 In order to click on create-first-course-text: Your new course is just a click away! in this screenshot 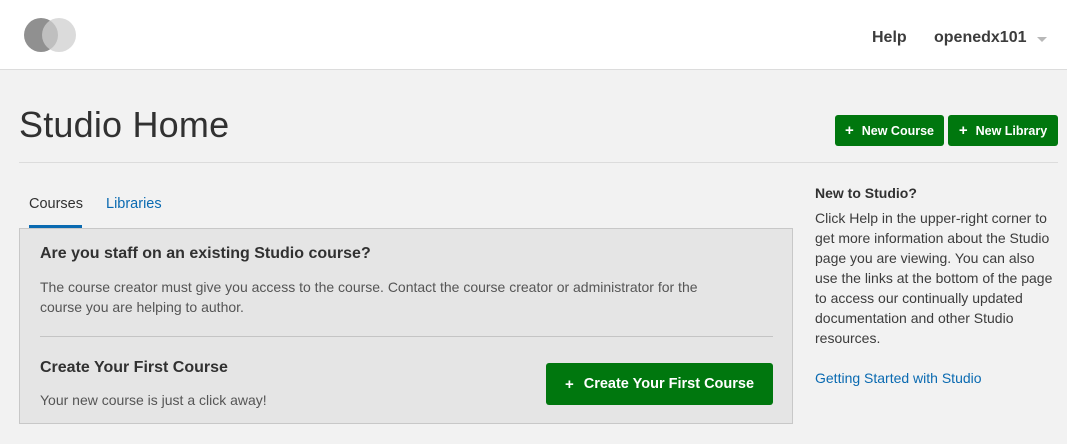, I will do `click(153, 400)`.